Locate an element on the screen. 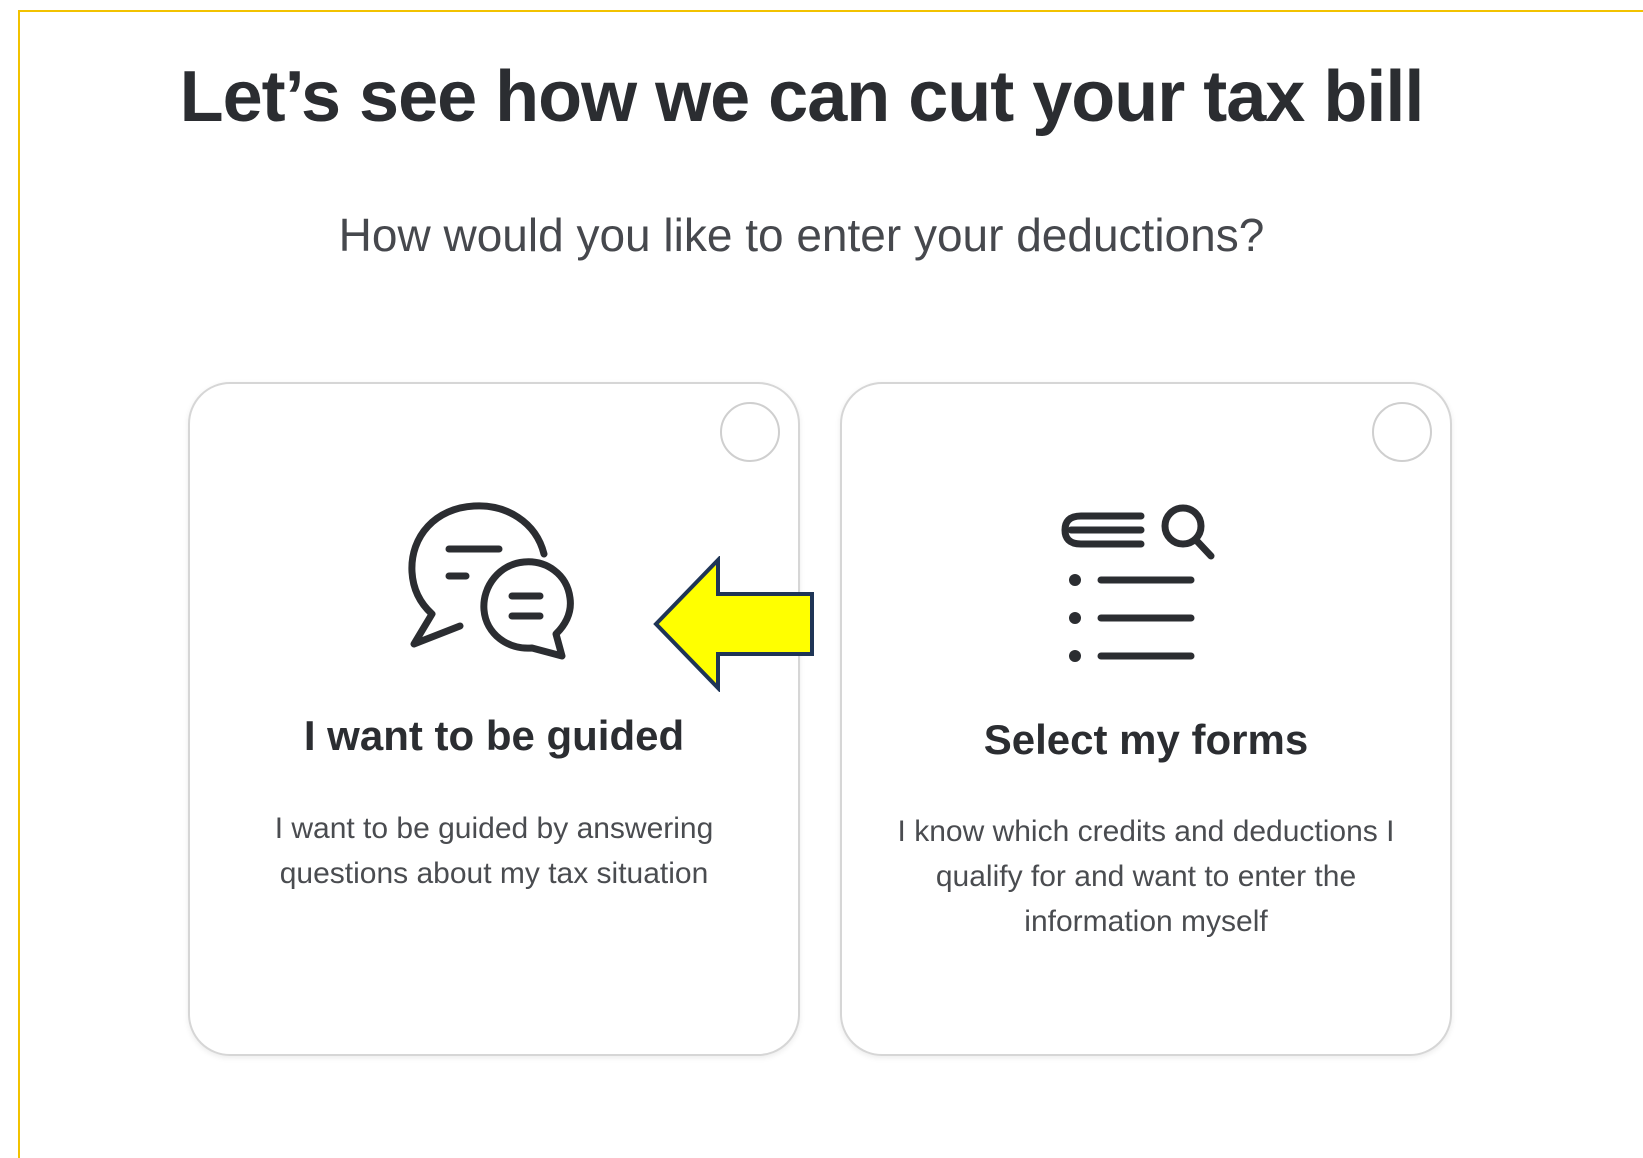  page-title: Let’s see how we can cut your tax bill is located at coordinates (802, 97).